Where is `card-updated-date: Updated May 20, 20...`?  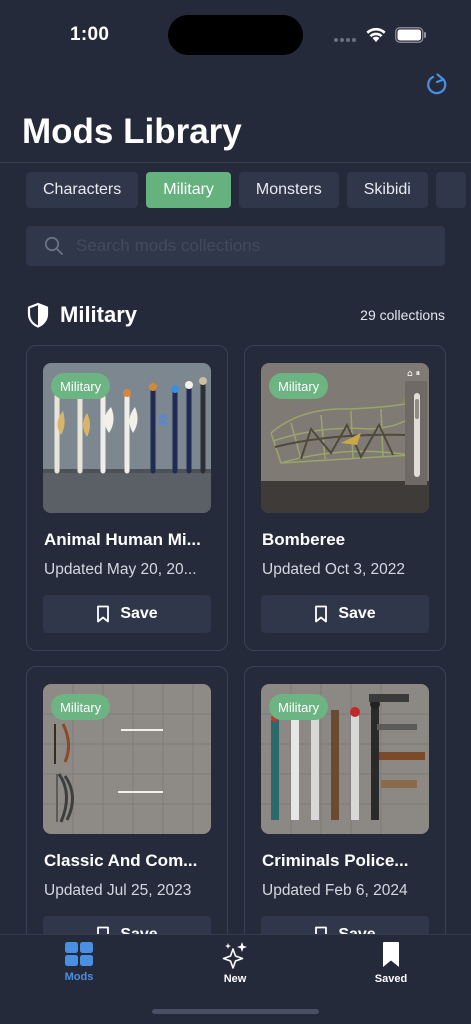 card-updated-date: Updated May 20, 20... is located at coordinates (120, 569).